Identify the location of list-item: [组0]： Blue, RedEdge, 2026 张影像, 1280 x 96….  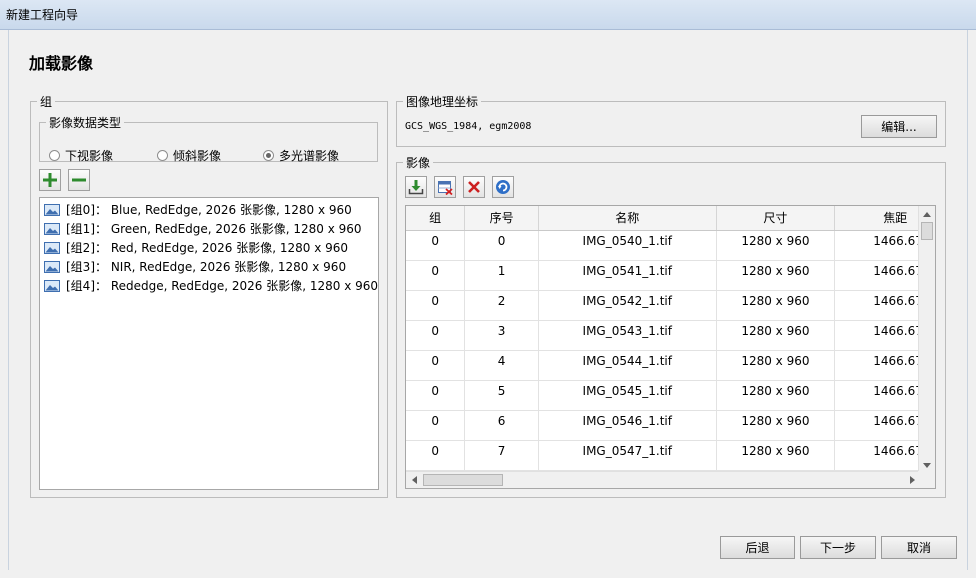
(209, 209).